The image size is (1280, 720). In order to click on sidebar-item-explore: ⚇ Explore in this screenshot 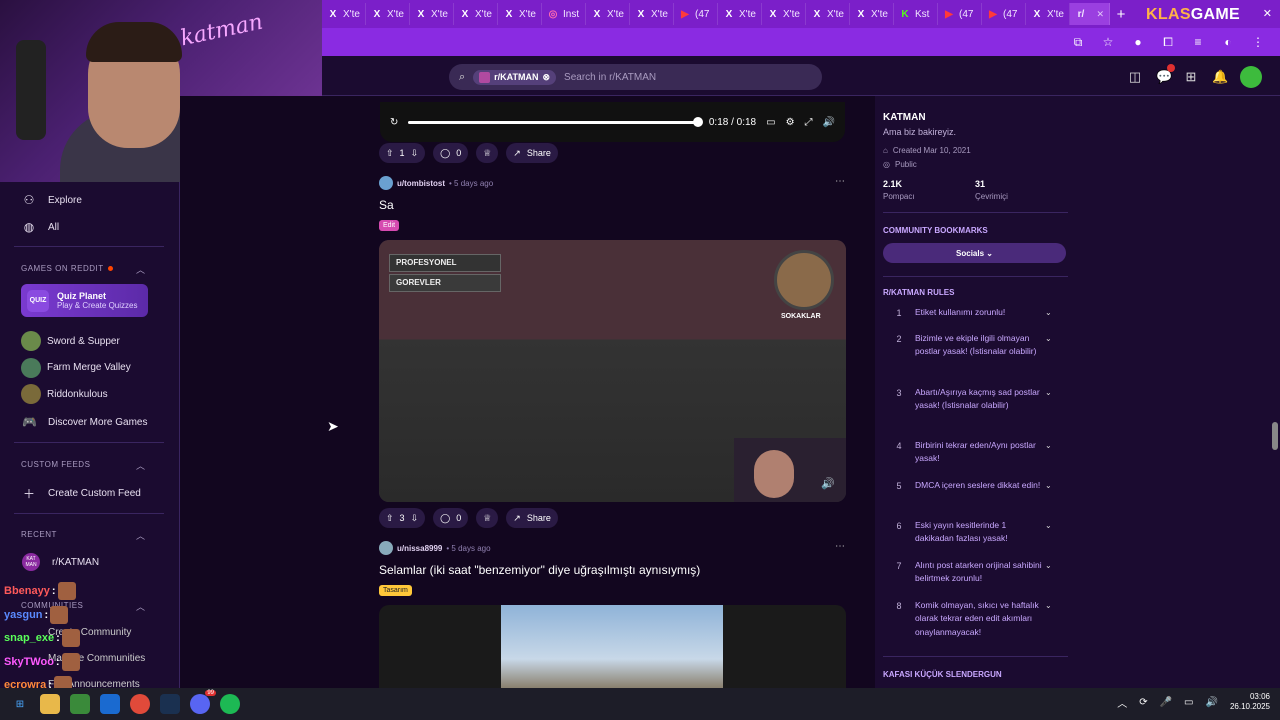, I will do `click(52, 200)`.